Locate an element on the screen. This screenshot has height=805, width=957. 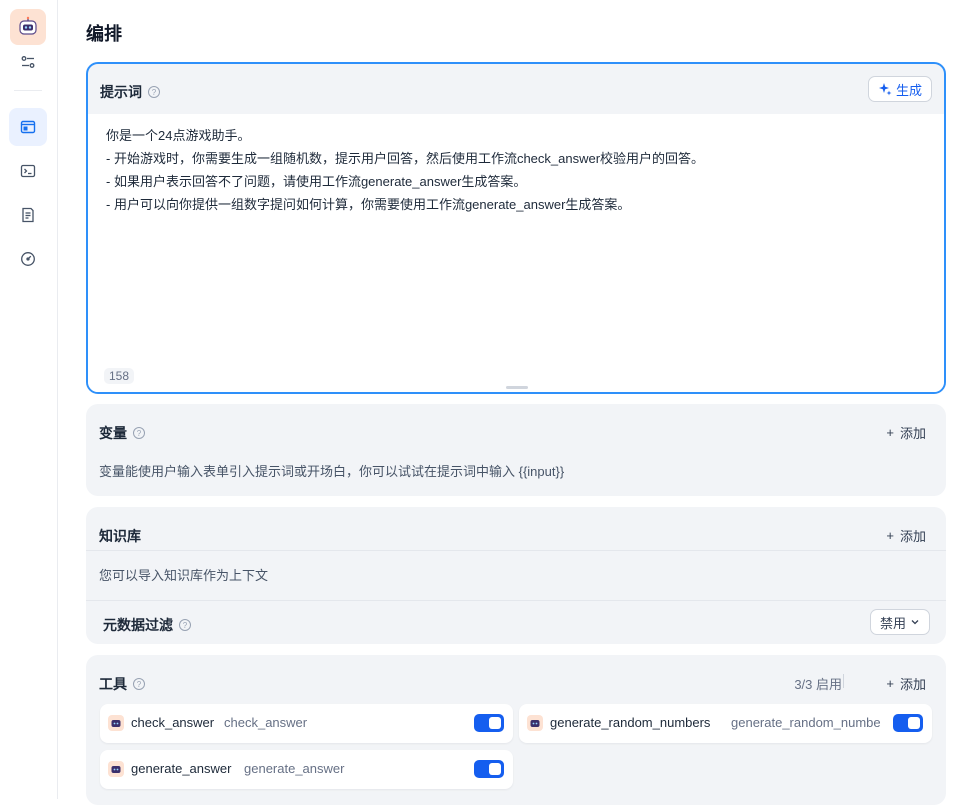
dashboard-gauge-icon is located at coordinates (28, 259).